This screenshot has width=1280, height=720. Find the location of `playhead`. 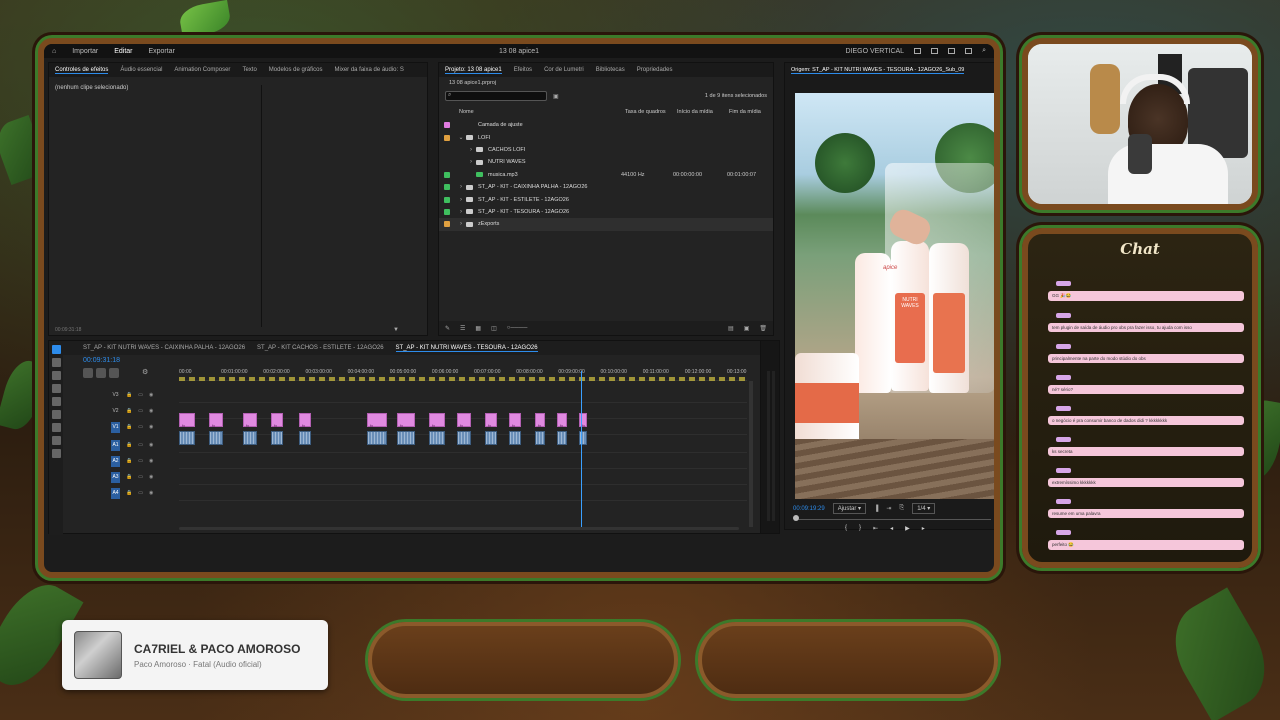

playhead is located at coordinates (581, 450).